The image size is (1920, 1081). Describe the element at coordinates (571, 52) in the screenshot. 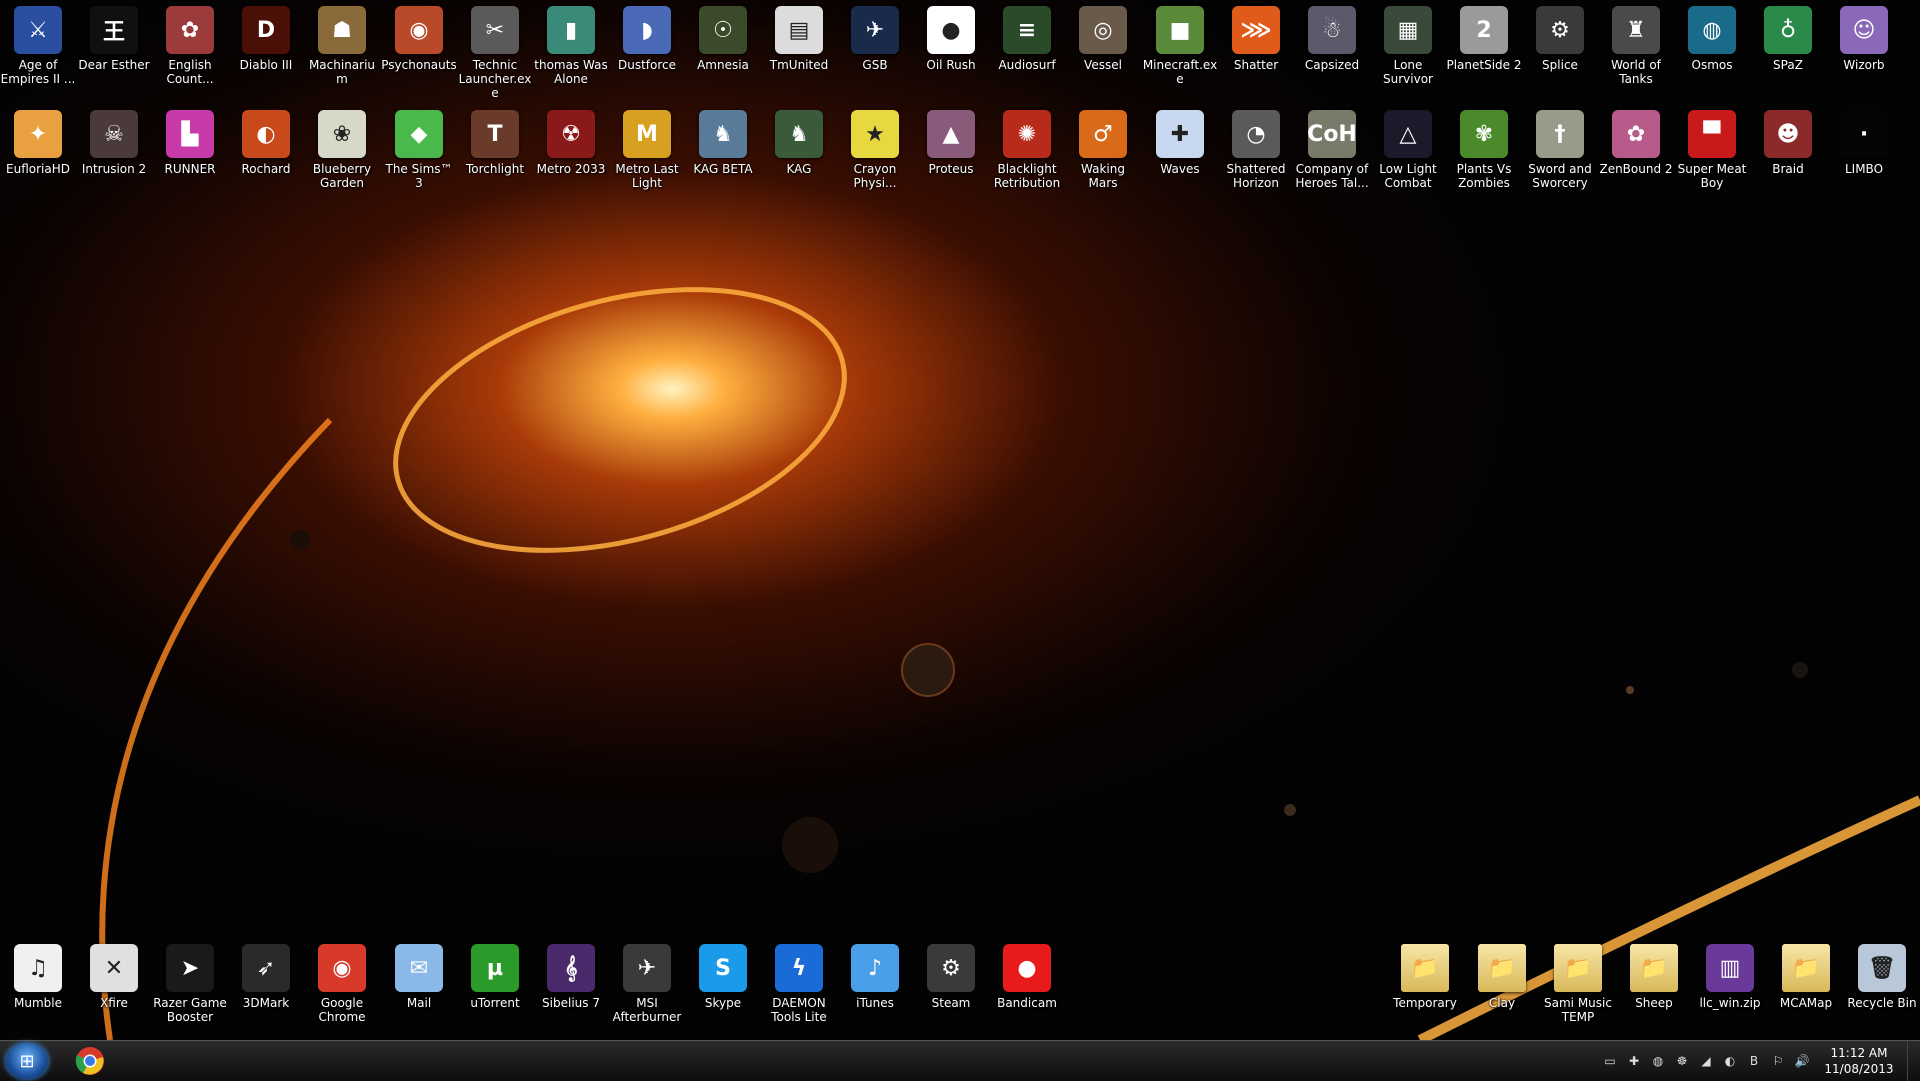

I see `desktop-icon: ▮ thomas Was Alone` at that location.